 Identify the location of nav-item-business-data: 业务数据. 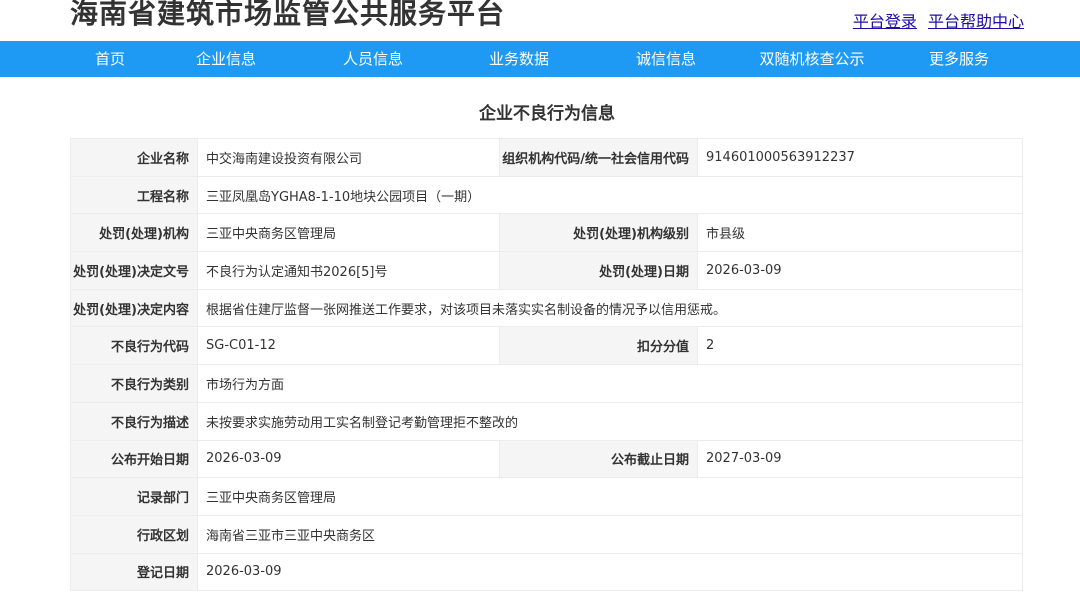
(519, 59).